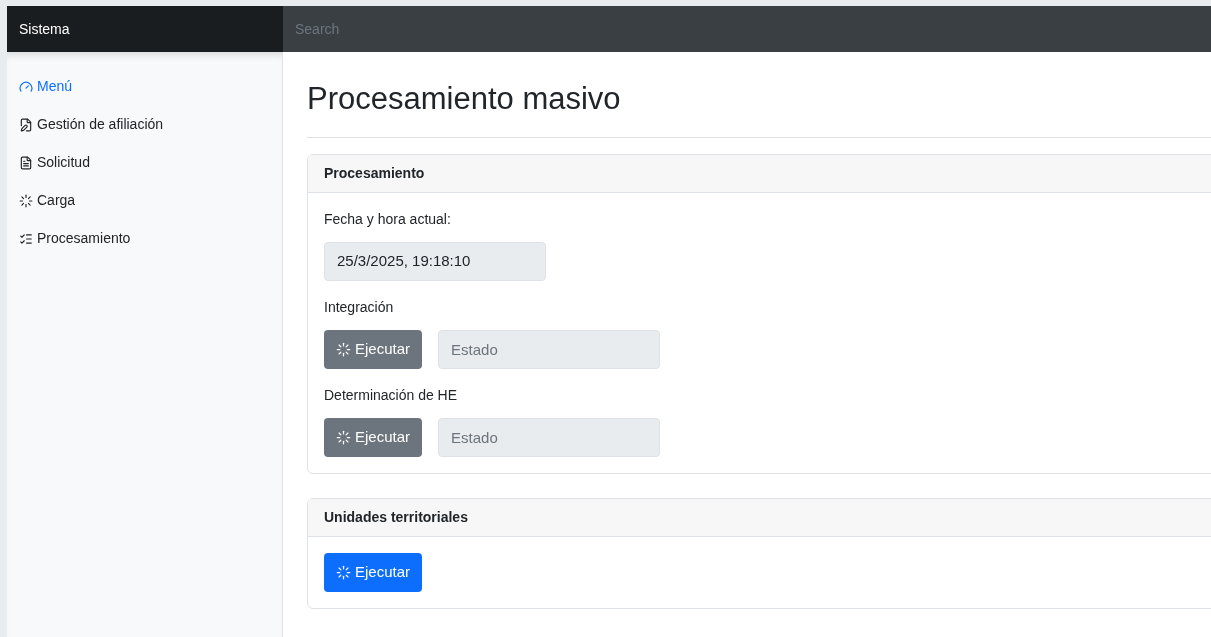 The height and width of the screenshot is (637, 1211). What do you see at coordinates (144, 162) in the screenshot?
I see `sidebar-item: Solicitud` at bounding box center [144, 162].